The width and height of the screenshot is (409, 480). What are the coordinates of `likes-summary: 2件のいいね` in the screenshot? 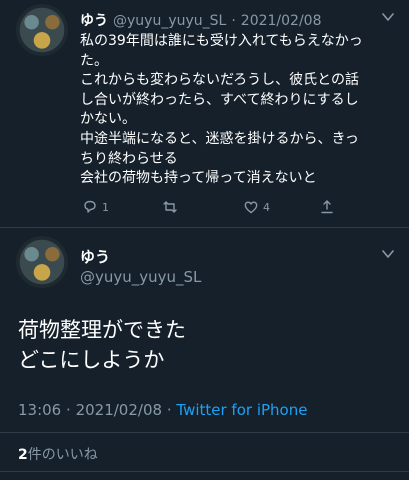 It's located at (58, 454).